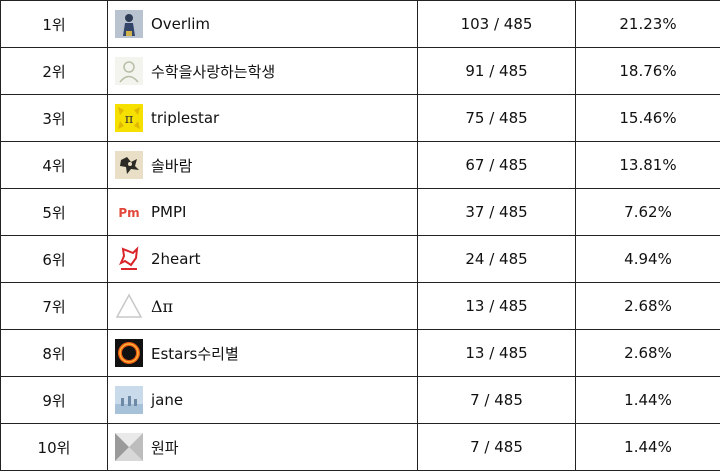 The width and height of the screenshot is (720, 471). Describe the element at coordinates (497, 24) in the screenshot. I see `score-cell: 103 / 485` at that location.